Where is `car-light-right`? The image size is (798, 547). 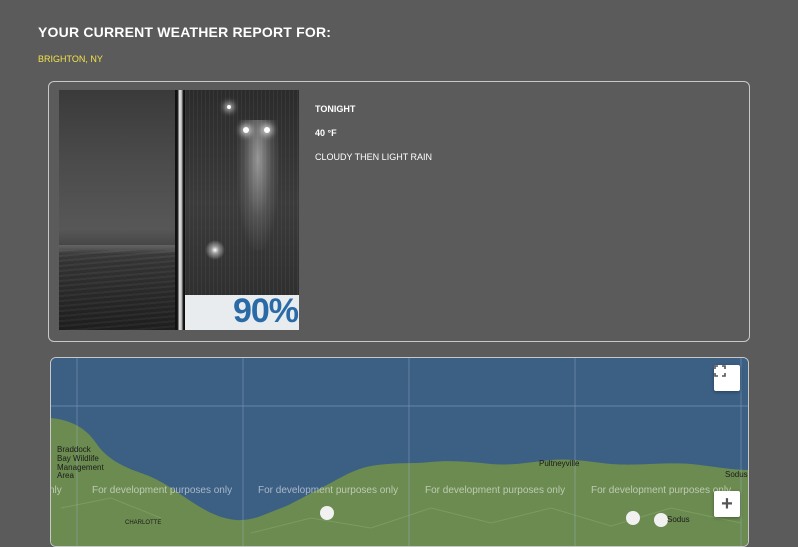
car-light-right is located at coordinates (267, 130).